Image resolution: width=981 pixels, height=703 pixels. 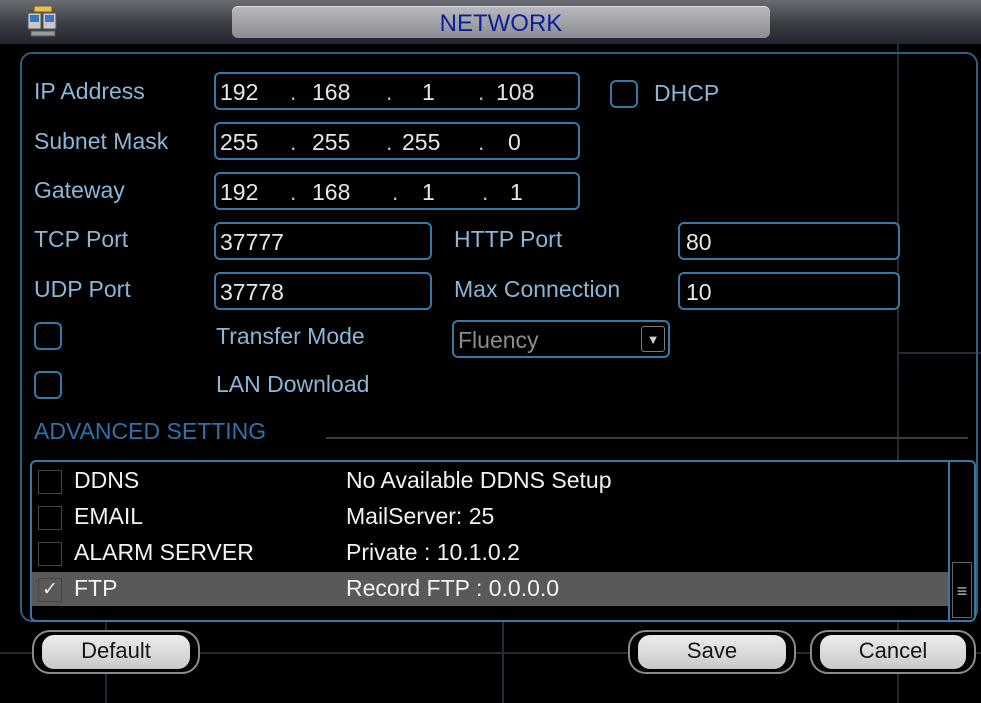 I want to click on gateway-field: 192 . 168 . 1 . 1, so click(x=397, y=191).